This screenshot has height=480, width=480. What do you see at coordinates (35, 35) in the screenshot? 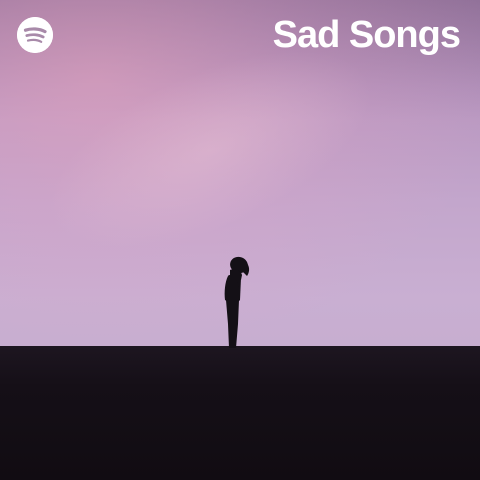
I see `spotify-icon` at bounding box center [35, 35].